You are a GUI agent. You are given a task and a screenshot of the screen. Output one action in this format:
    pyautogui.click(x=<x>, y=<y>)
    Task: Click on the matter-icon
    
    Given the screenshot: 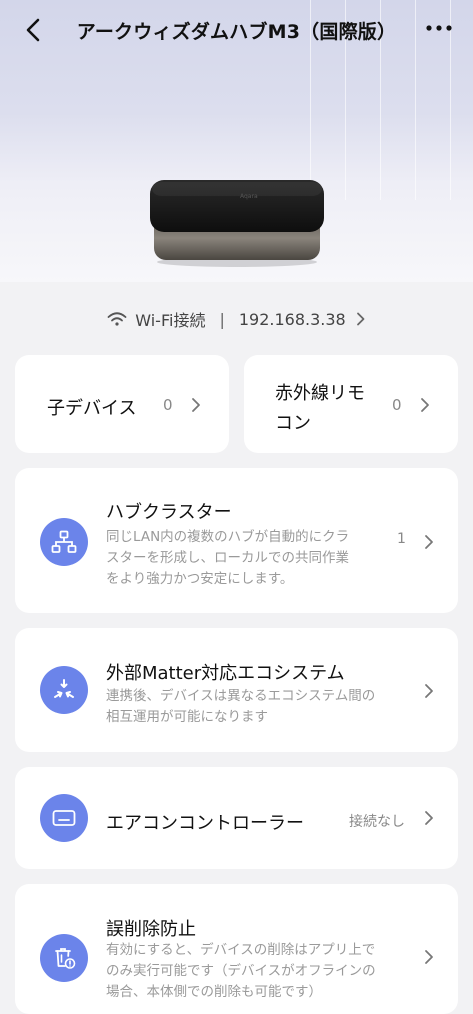 What is the action you would take?
    pyautogui.click(x=64, y=690)
    